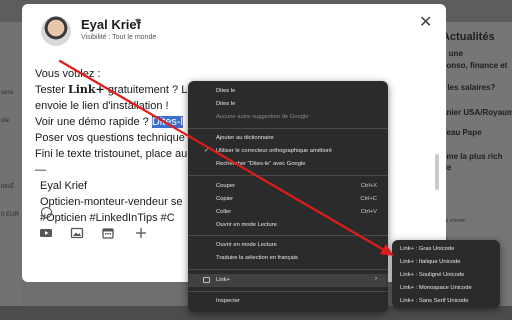 The image size is (512, 320). What do you see at coordinates (288, 258) in the screenshot?
I see `menu-item-translate: Traduire la sélection en français` at bounding box center [288, 258].